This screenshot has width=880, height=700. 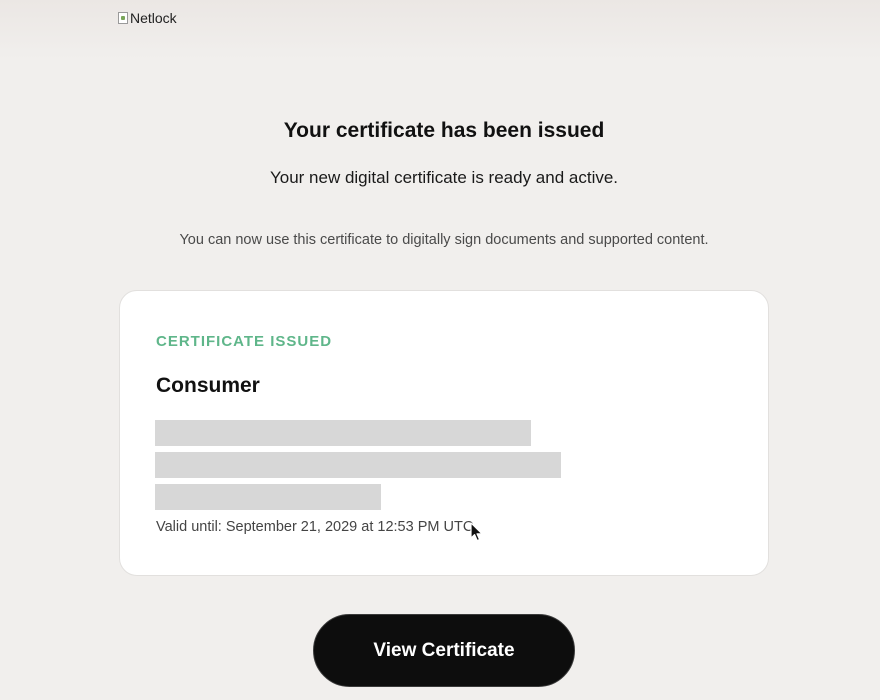 I want to click on certificate-type: Consumer, so click(x=208, y=385).